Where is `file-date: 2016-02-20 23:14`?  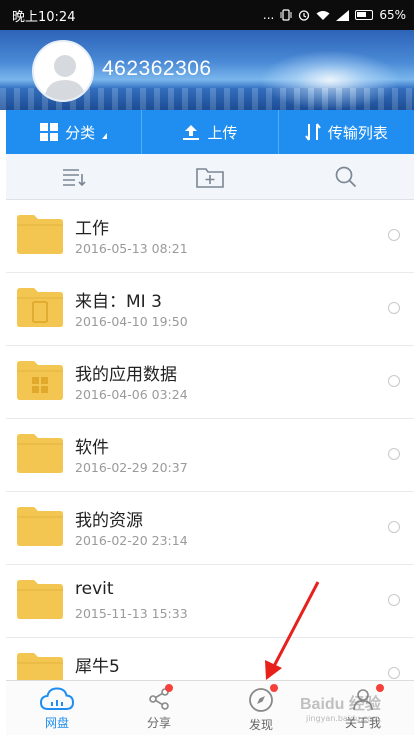 file-date: 2016-02-20 23:14 is located at coordinates (131, 540).